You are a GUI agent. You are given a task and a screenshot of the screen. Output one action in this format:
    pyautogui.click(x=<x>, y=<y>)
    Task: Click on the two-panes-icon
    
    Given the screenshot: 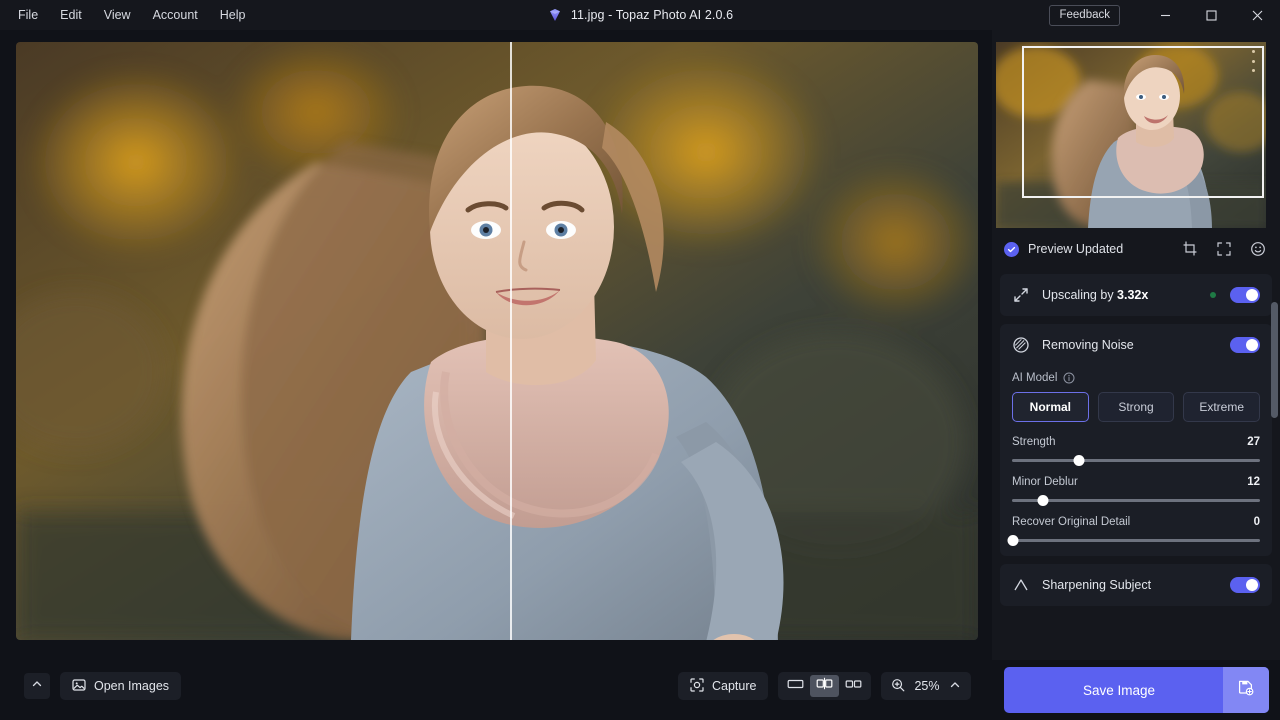 What is the action you would take?
    pyautogui.click(x=853, y=686)
    